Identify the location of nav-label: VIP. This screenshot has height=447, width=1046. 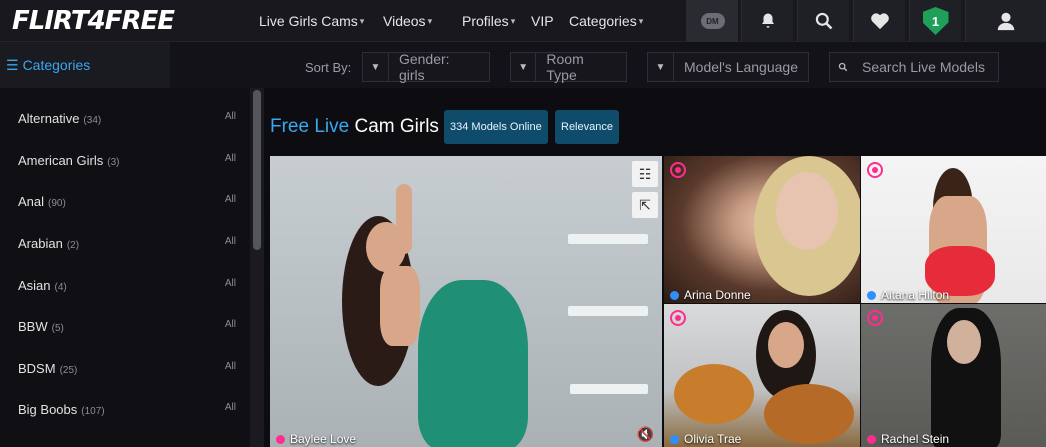
(542, 21).